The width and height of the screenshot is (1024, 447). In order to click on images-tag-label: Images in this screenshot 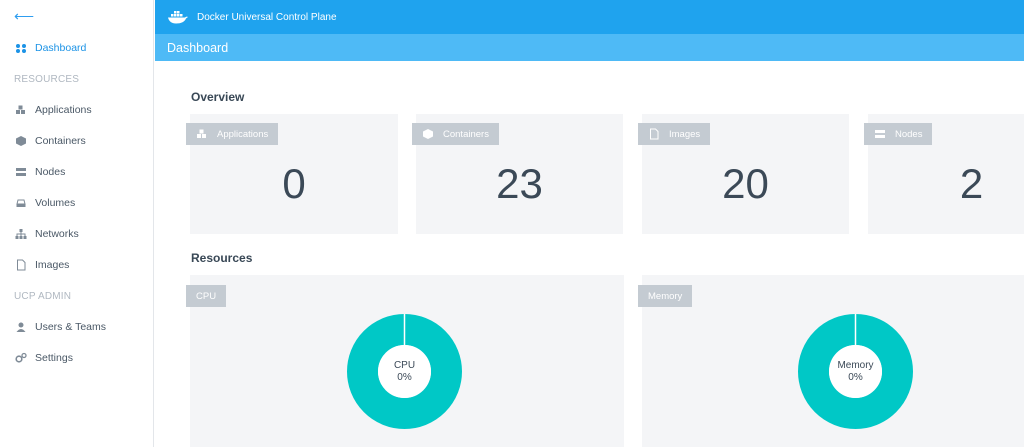, I will do `click(685, 134)`.